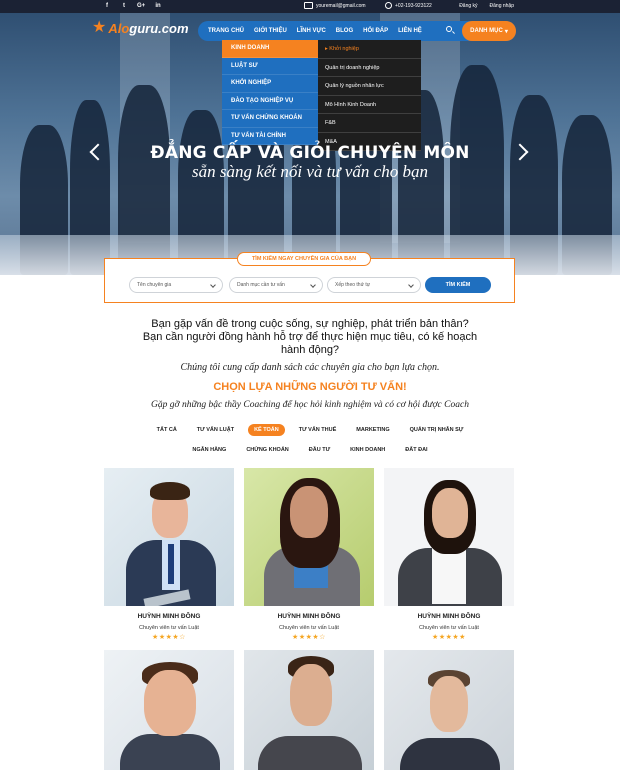 The image size is (620, 770). I want to click on search-icon, so click(450, 30).